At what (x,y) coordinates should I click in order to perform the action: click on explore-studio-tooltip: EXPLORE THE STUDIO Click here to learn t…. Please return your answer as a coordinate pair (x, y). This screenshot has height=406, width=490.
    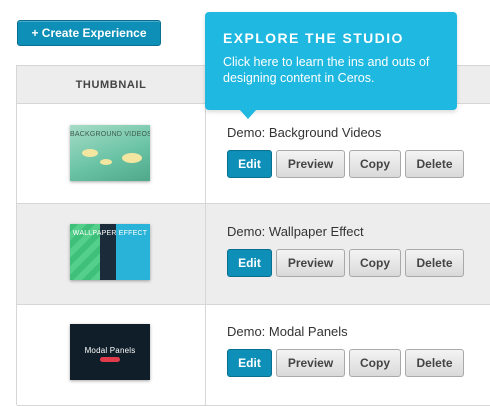
    Looking at the image, I should click on (331, 65).